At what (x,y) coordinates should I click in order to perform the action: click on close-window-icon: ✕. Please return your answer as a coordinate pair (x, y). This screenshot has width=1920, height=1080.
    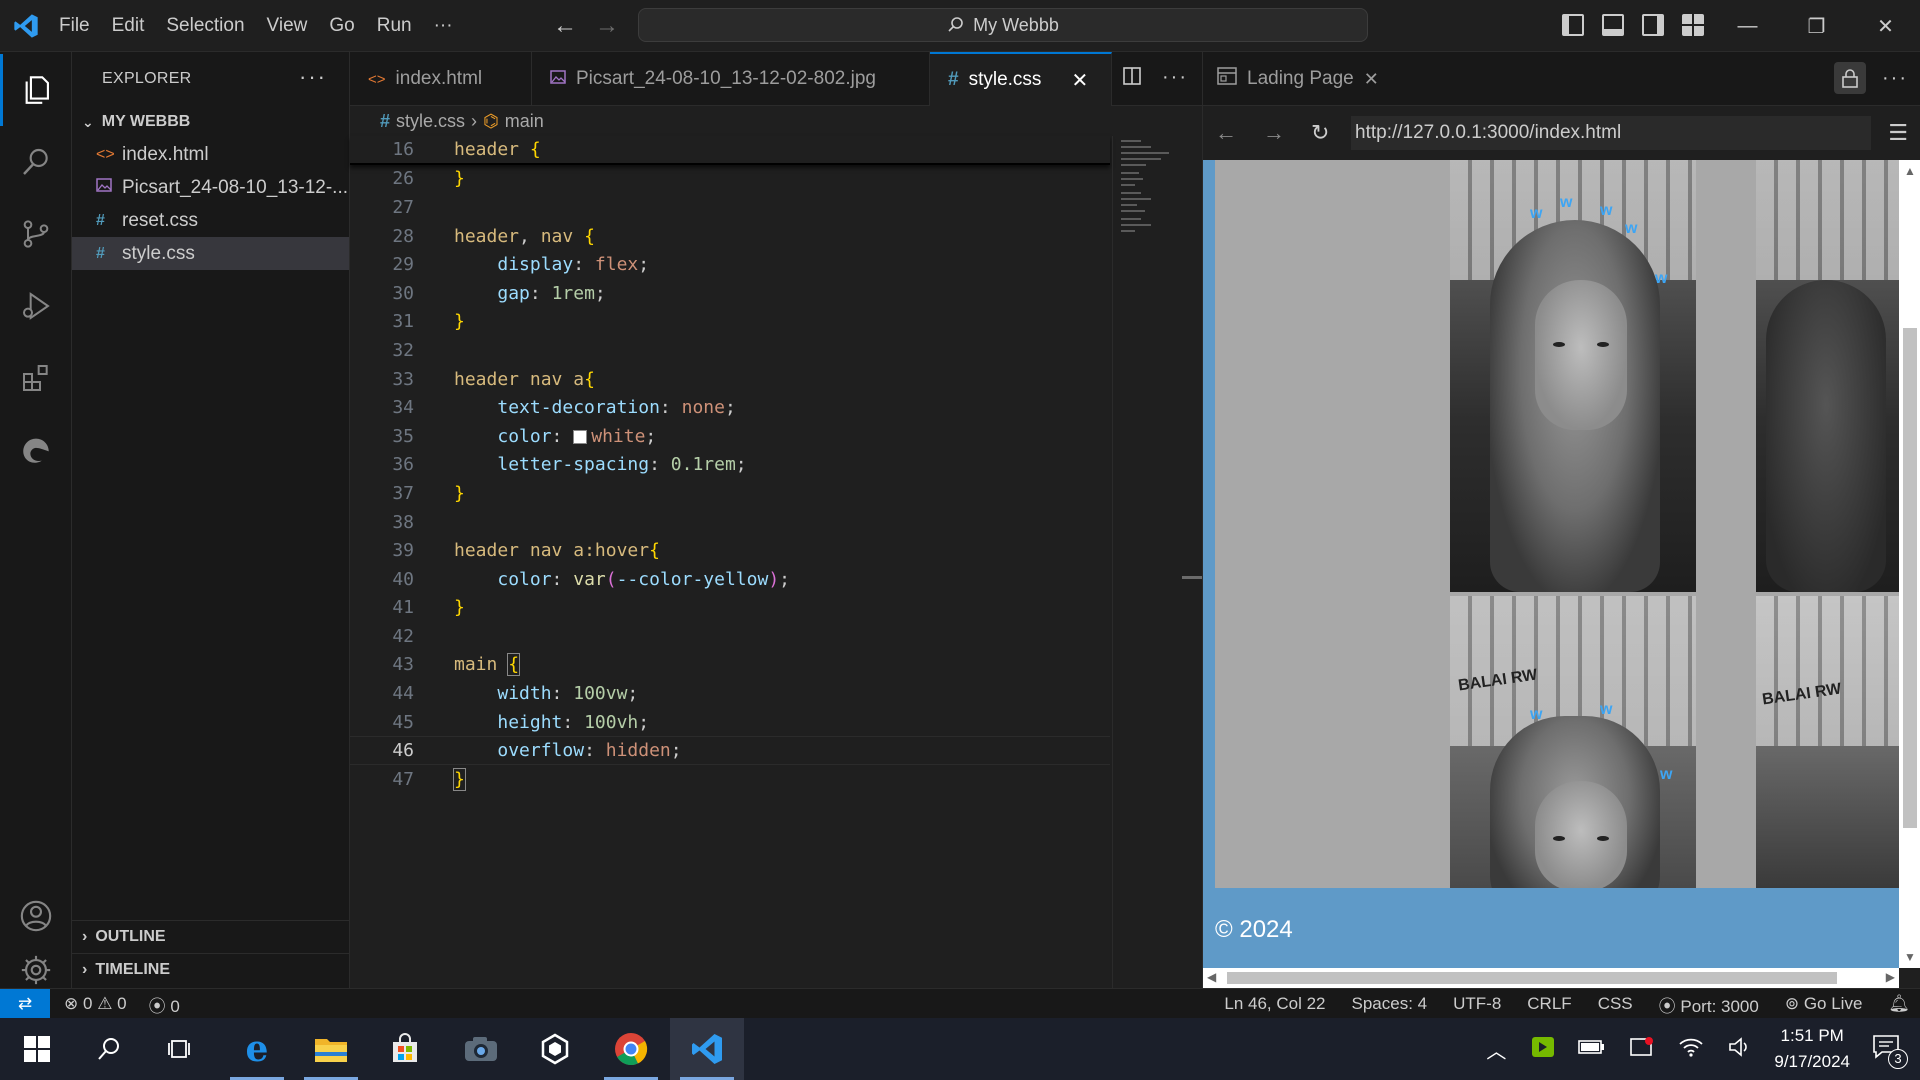
    Looking at the image, I should click on (1885, 26).